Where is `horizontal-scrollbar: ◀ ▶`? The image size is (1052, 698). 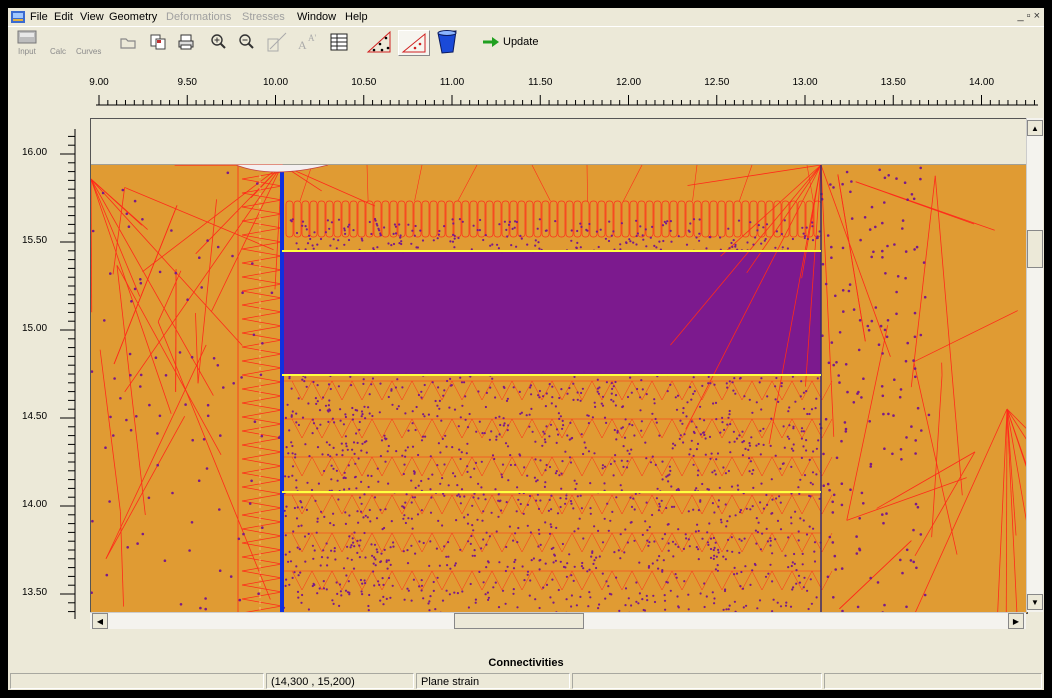 horizontal-scrollbar: ◀ ▶ is located at coordinates (558, 620).